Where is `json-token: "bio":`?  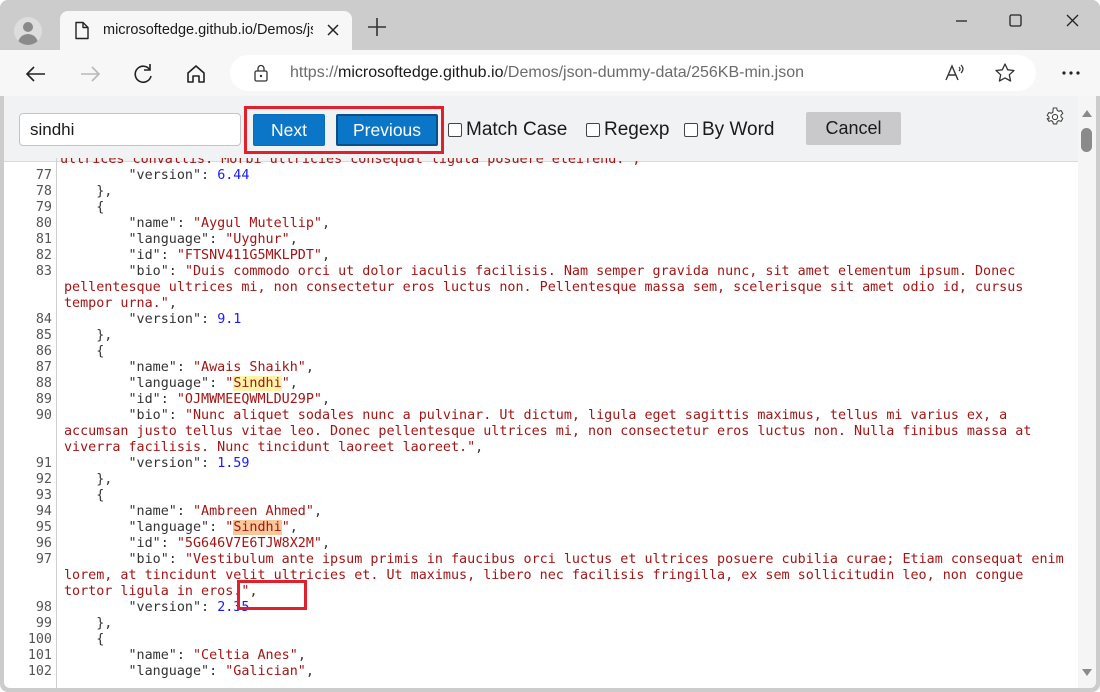 json-token: "bio": is located at coordinates (124, 271).